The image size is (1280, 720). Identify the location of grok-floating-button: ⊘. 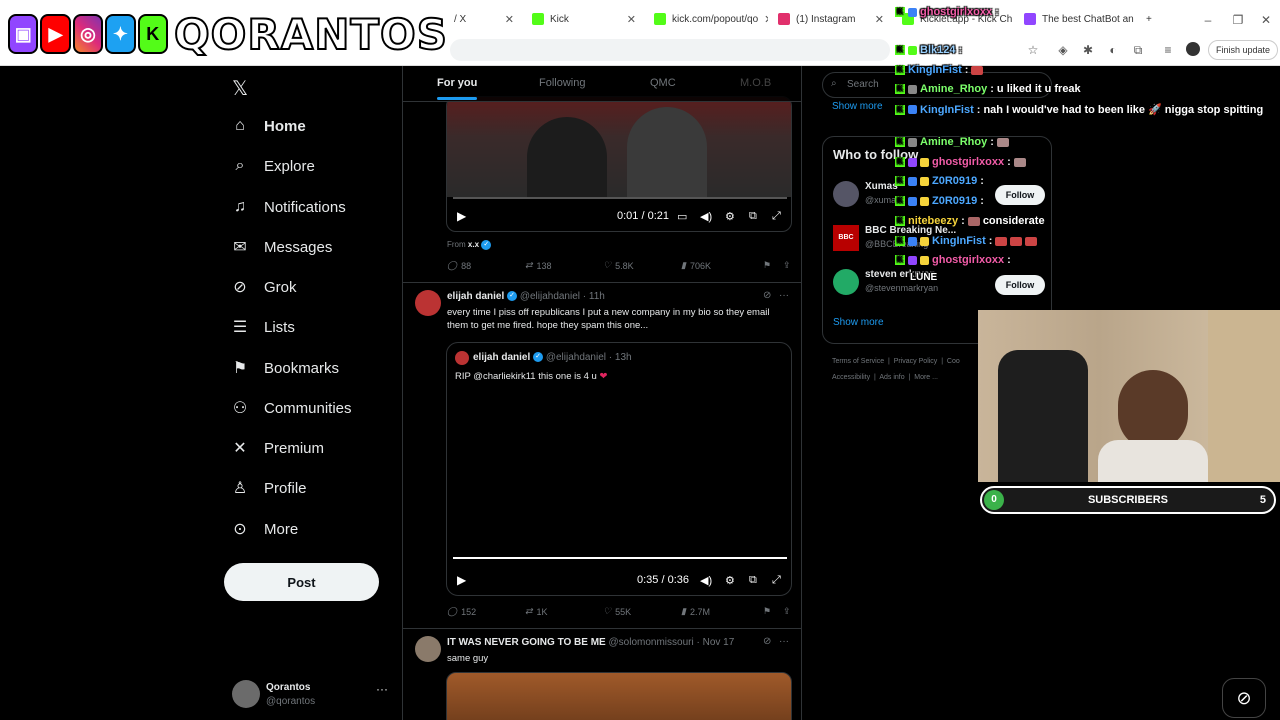
(1244, 698).